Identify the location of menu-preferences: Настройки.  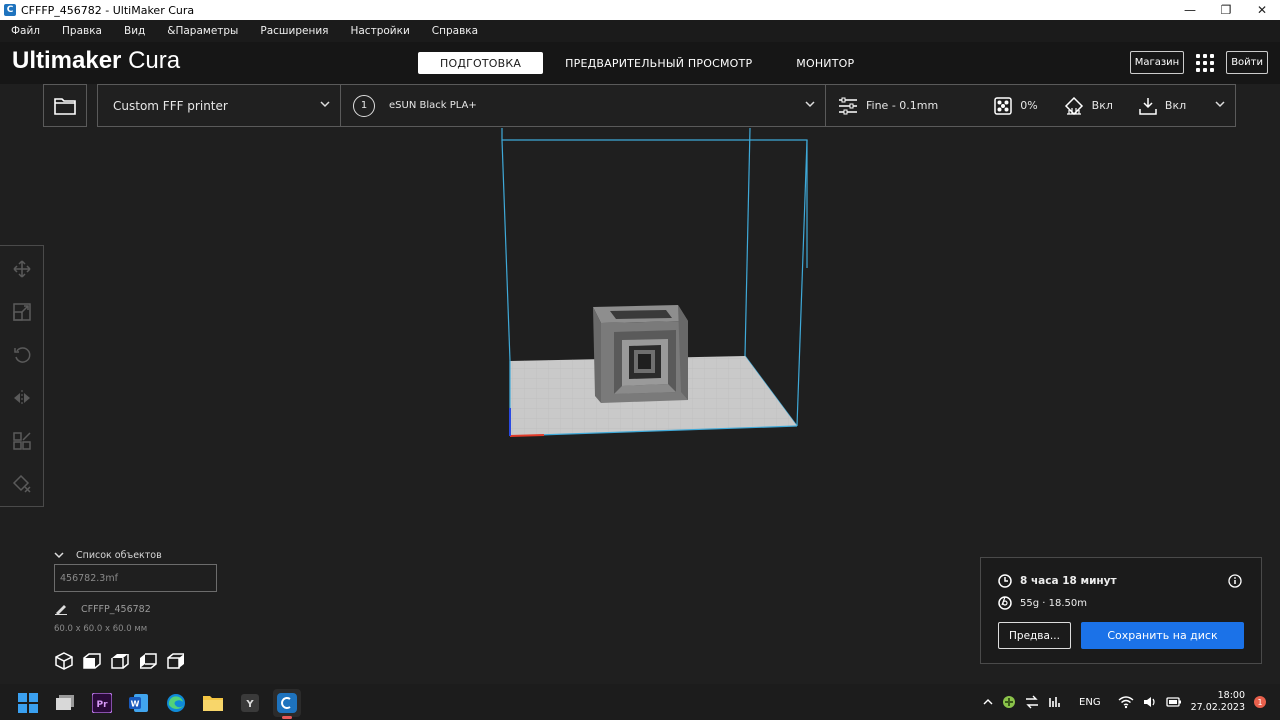
(379, 31).